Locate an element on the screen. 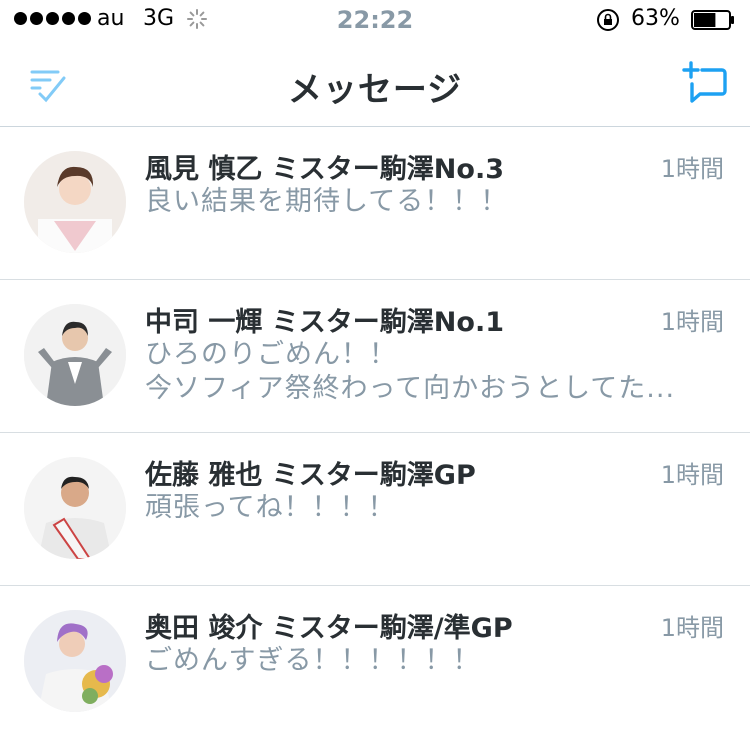  sender-name: 風見 慎乙 ミスター駒澤No.3 is located at coordinates (324, 169).